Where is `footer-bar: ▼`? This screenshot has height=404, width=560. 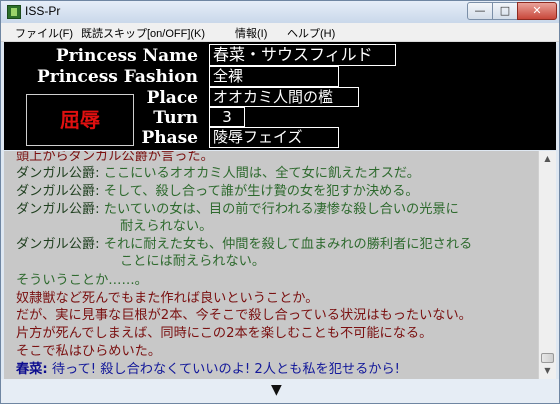
footer-bar: ▼ is located at coordinates (280, 391).